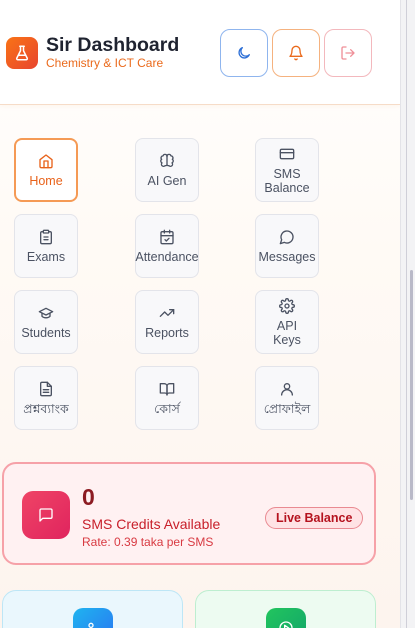  Describe the element at coordinates (148, 542) in the screenshot. I see `sms-rate-text: Rate: 0.39 taka per SMS` at that location.